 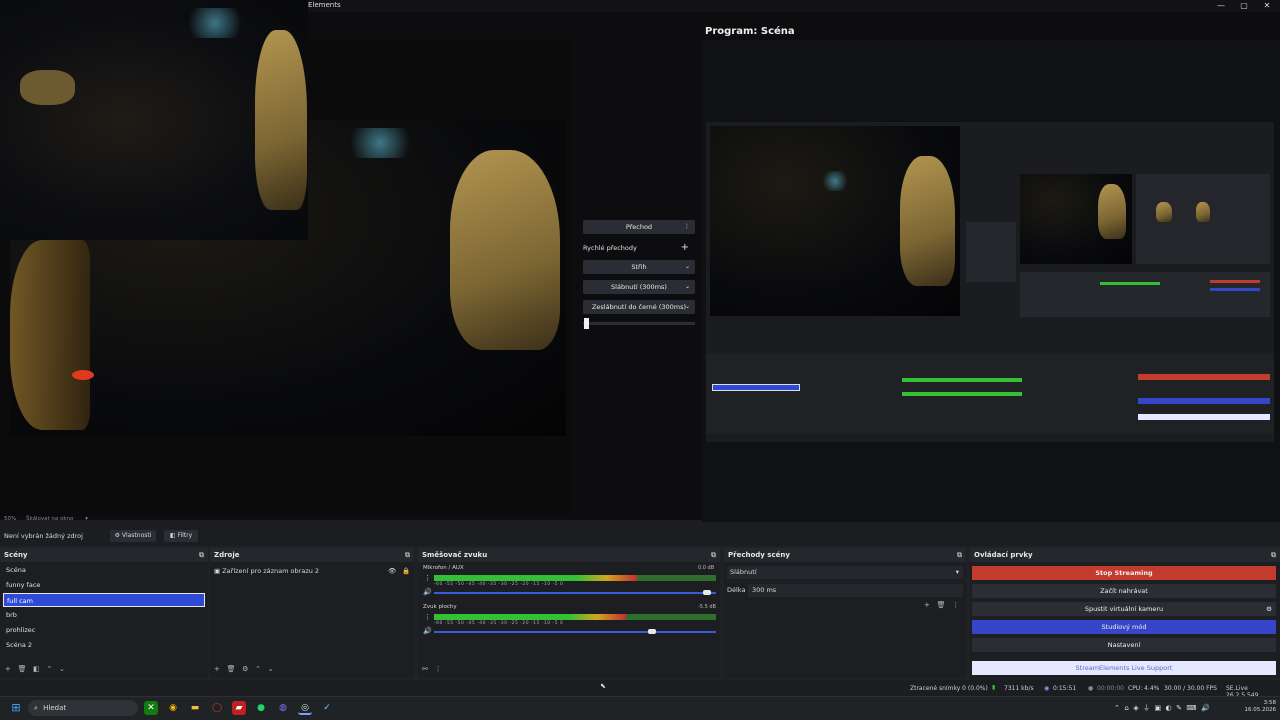 I want to click on scene-item: Scéna 2, so click(x=104, y=645).